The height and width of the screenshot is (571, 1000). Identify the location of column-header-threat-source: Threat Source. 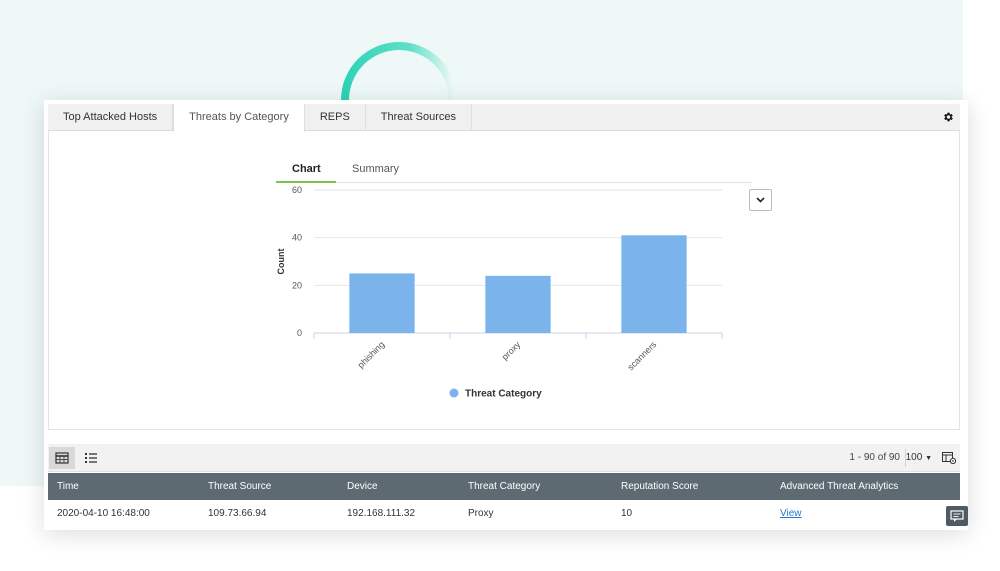
(239, 486).